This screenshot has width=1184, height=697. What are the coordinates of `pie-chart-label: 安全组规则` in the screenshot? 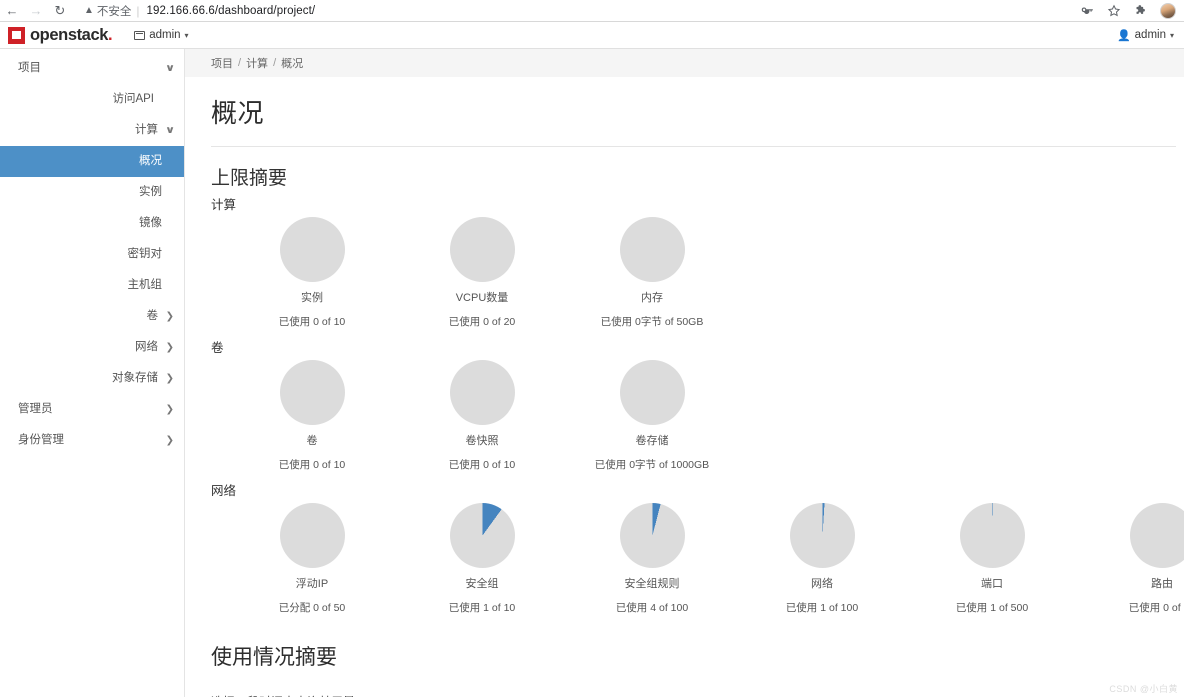 It's located at (652, 584).